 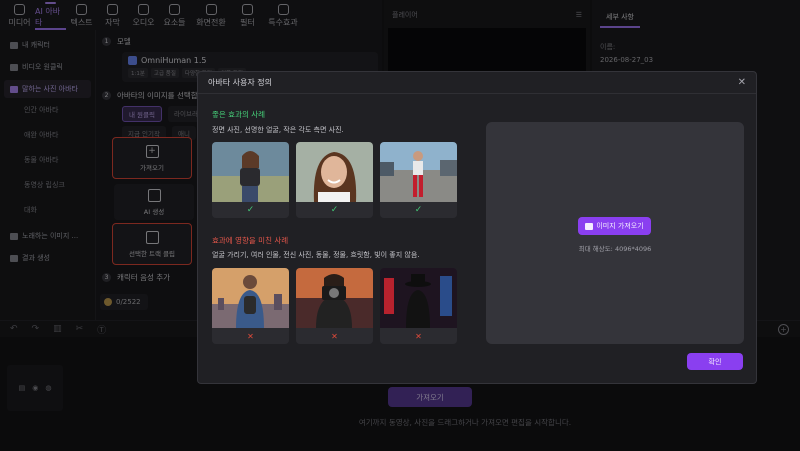 I want to click on bad-examples-title: 효과에 영향을 미친 사례, so click(x=250, y=240).